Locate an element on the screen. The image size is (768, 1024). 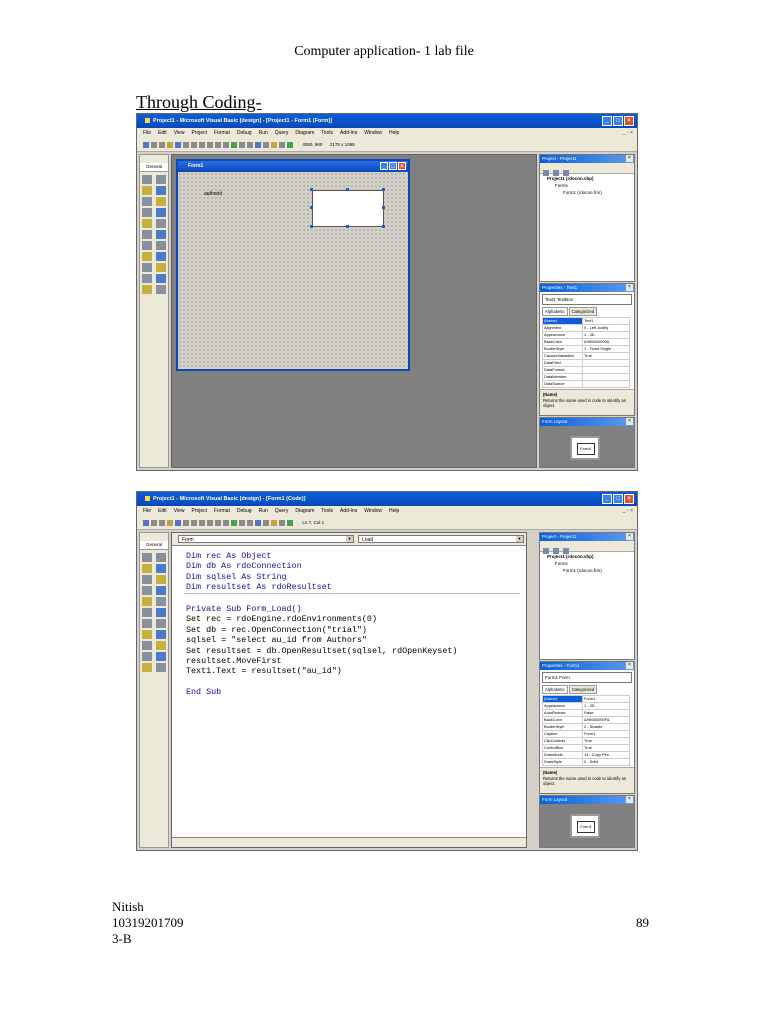
authorid-label: authorid is located at coordinates (213, 194).